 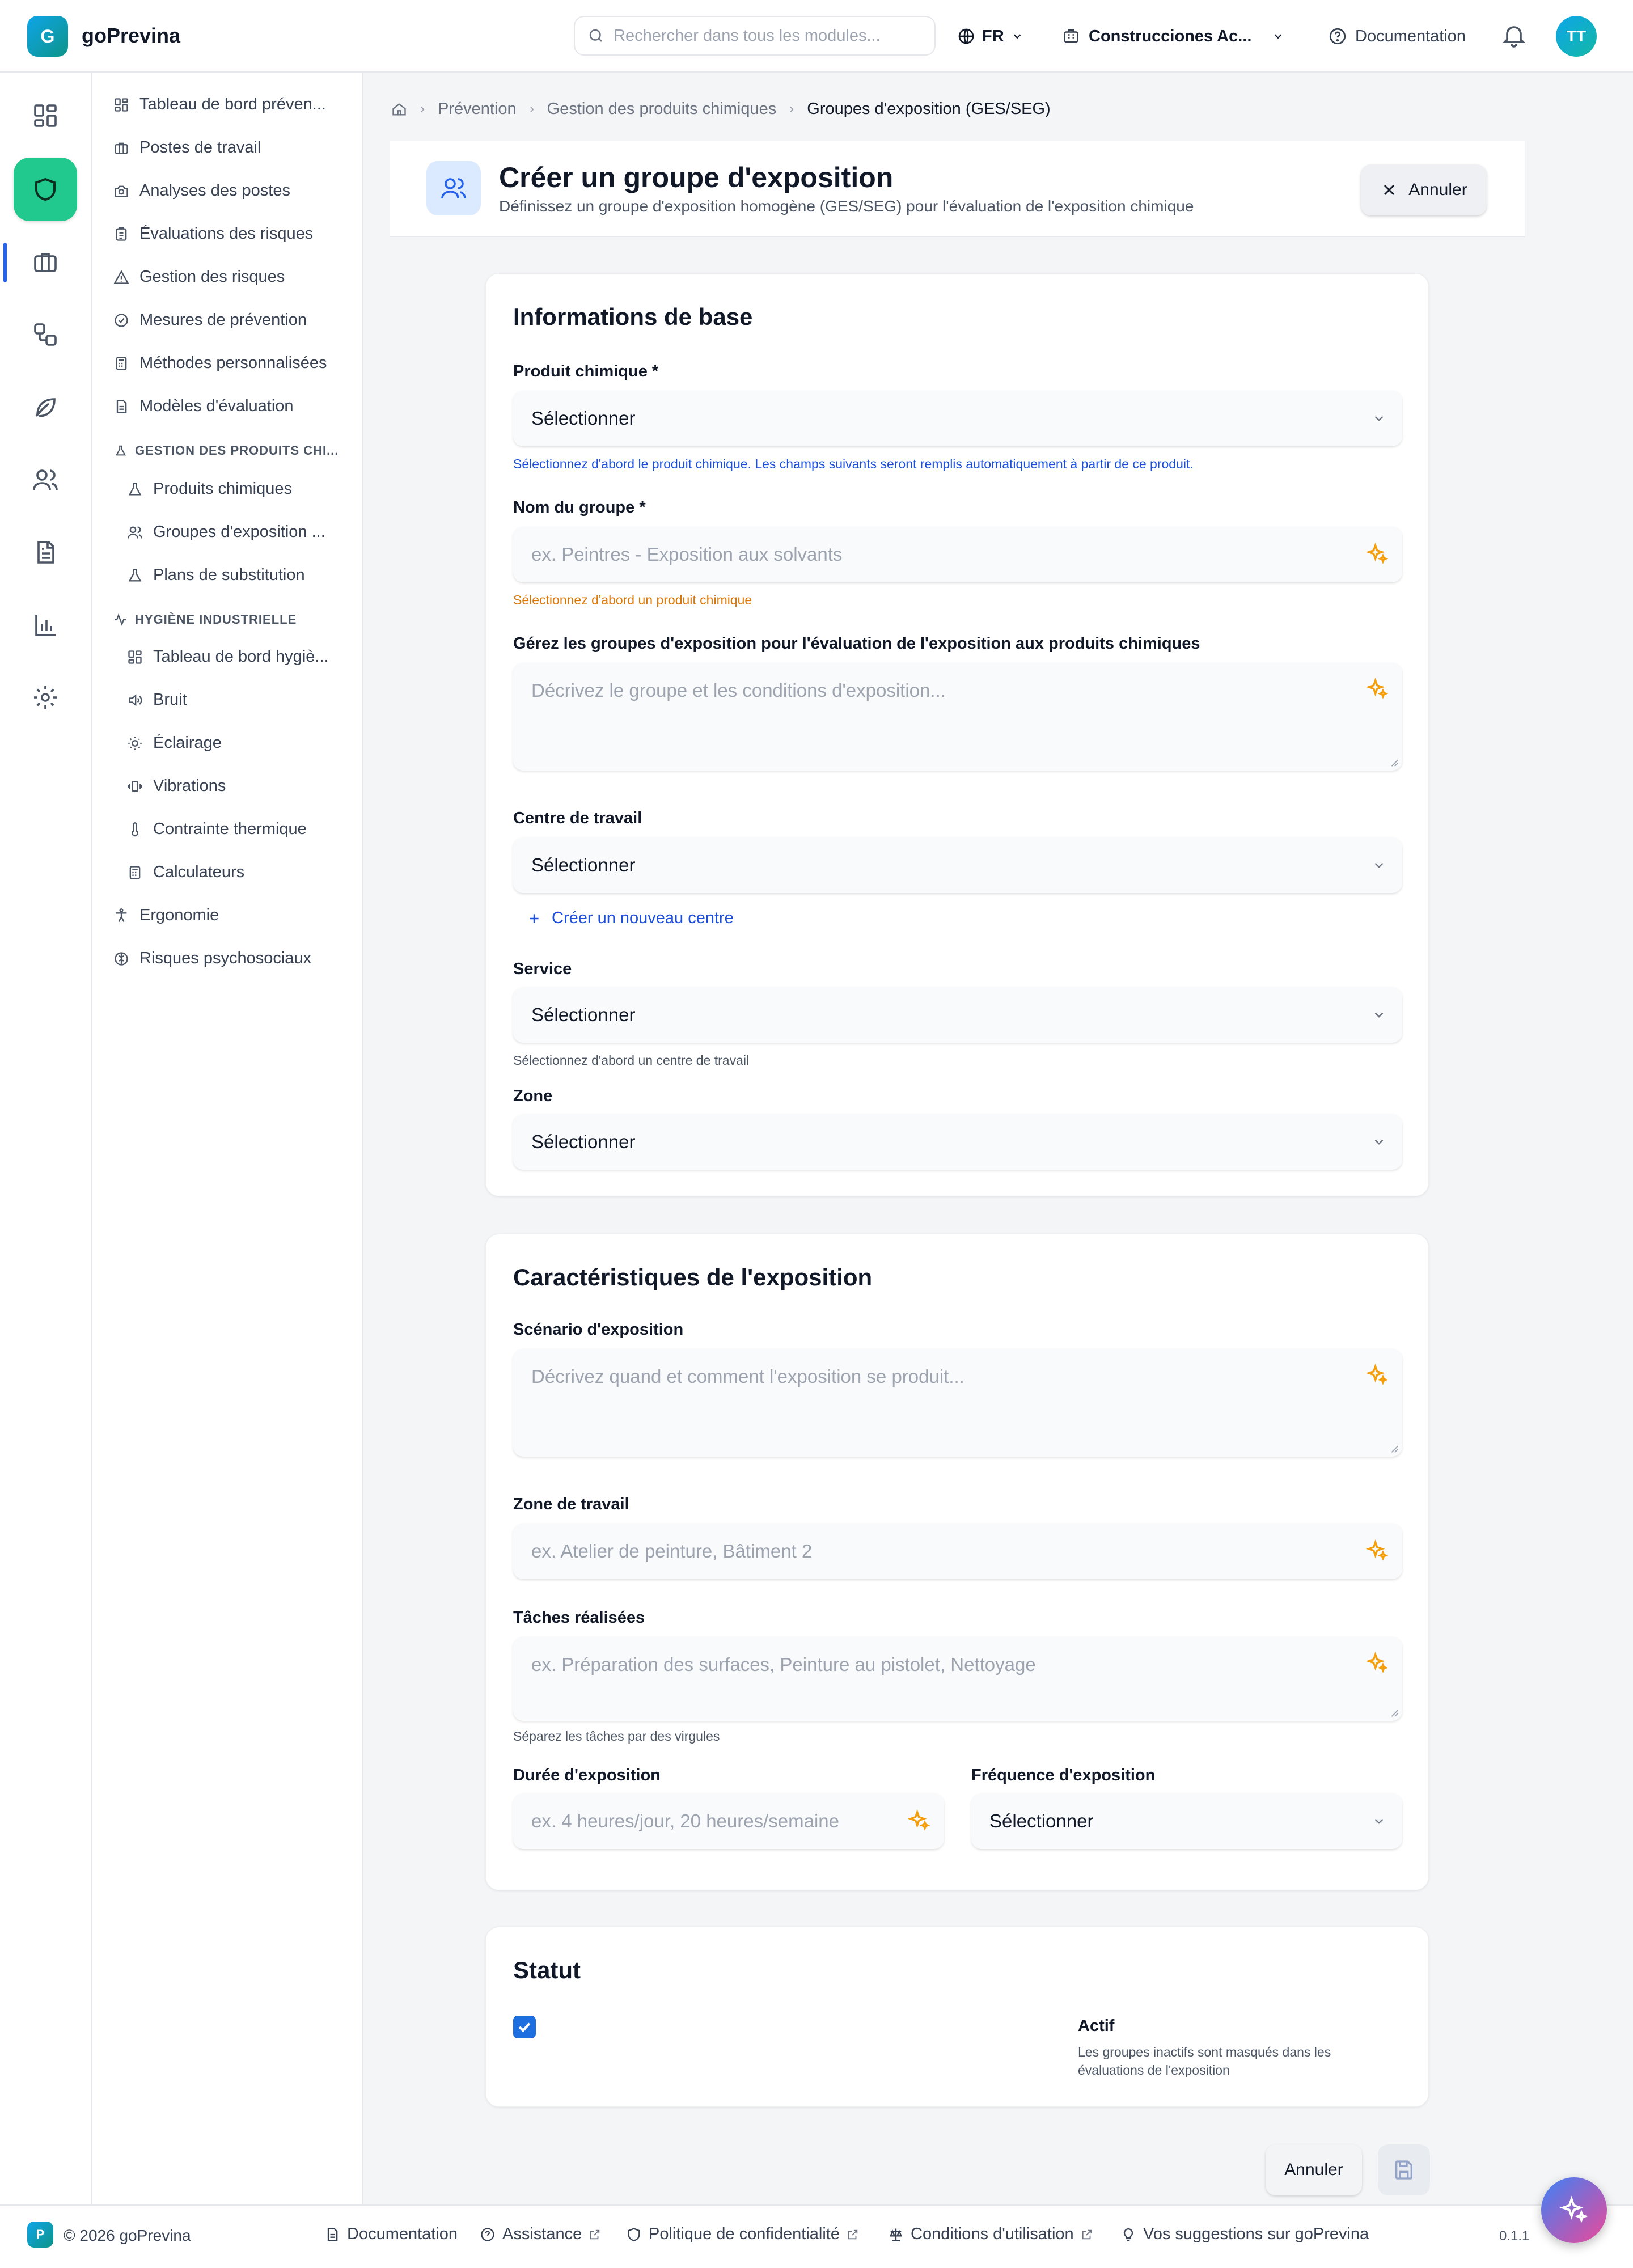 What do you see at coordinates (957, 554) in the screenshot?
I see `group-name-input: ex. Peintres - Exposition aux solvants` at bounding box center [957, 554].